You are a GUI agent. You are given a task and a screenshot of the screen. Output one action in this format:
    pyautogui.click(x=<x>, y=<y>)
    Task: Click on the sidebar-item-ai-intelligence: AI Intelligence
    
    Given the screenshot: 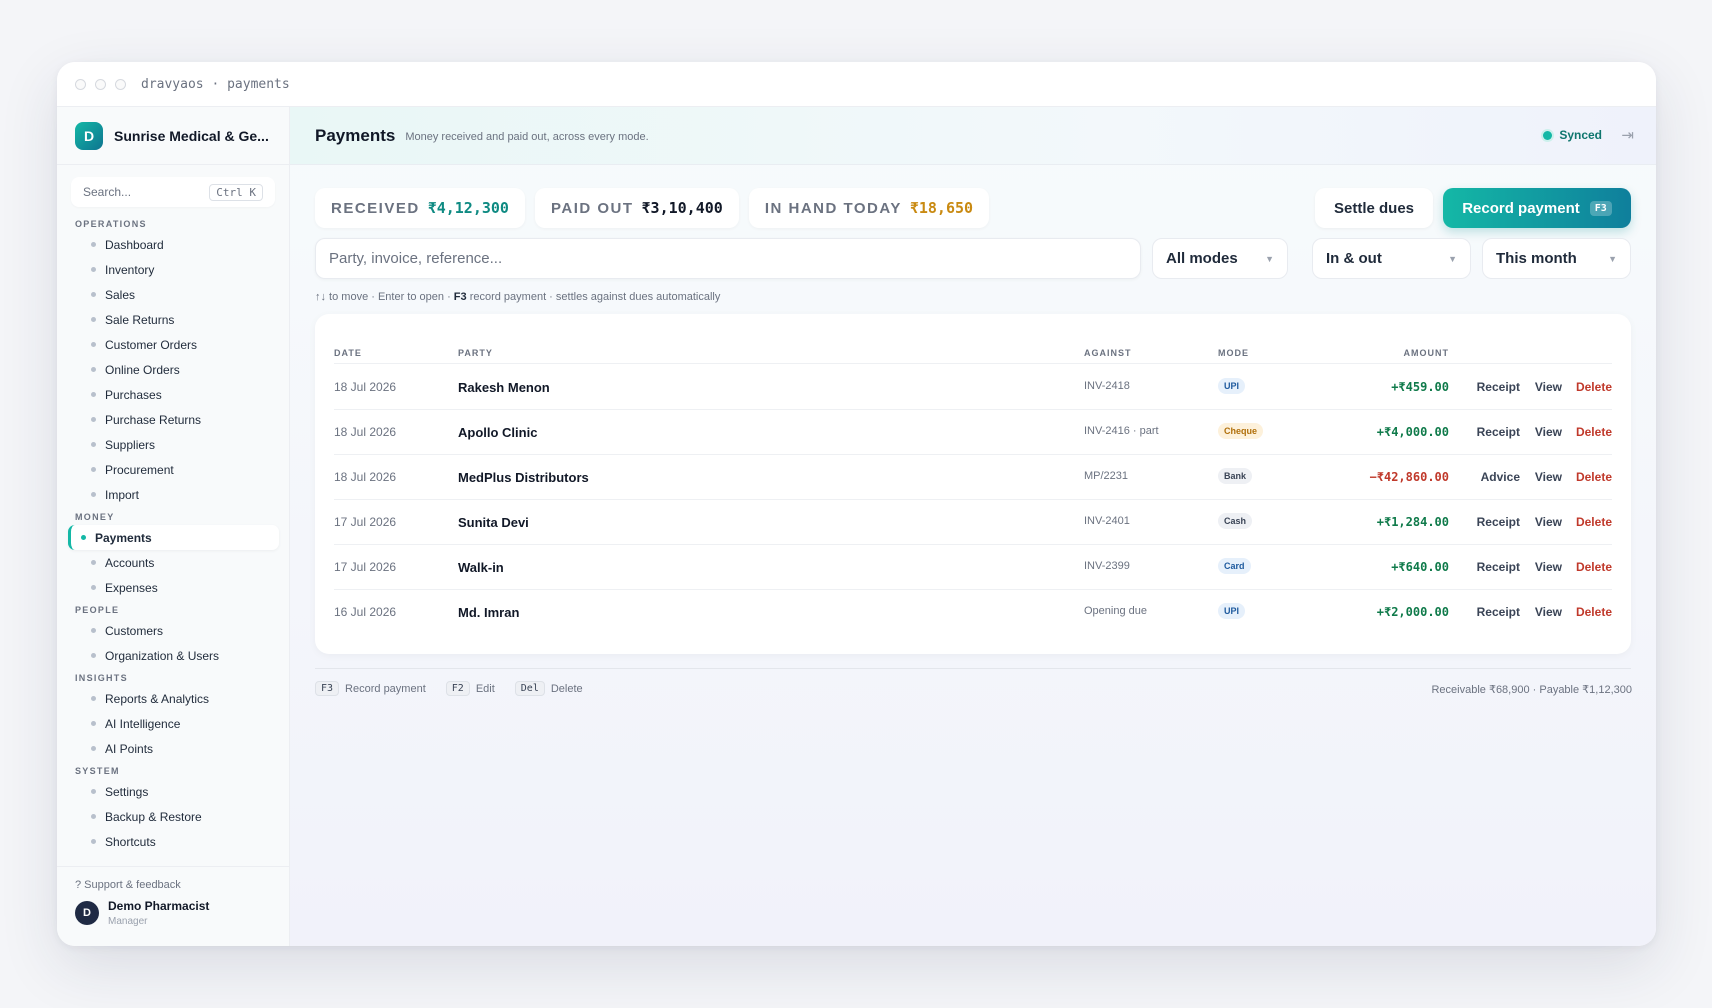 What is the action you would take?
    pyautogui.click(x=173, y=723)
    